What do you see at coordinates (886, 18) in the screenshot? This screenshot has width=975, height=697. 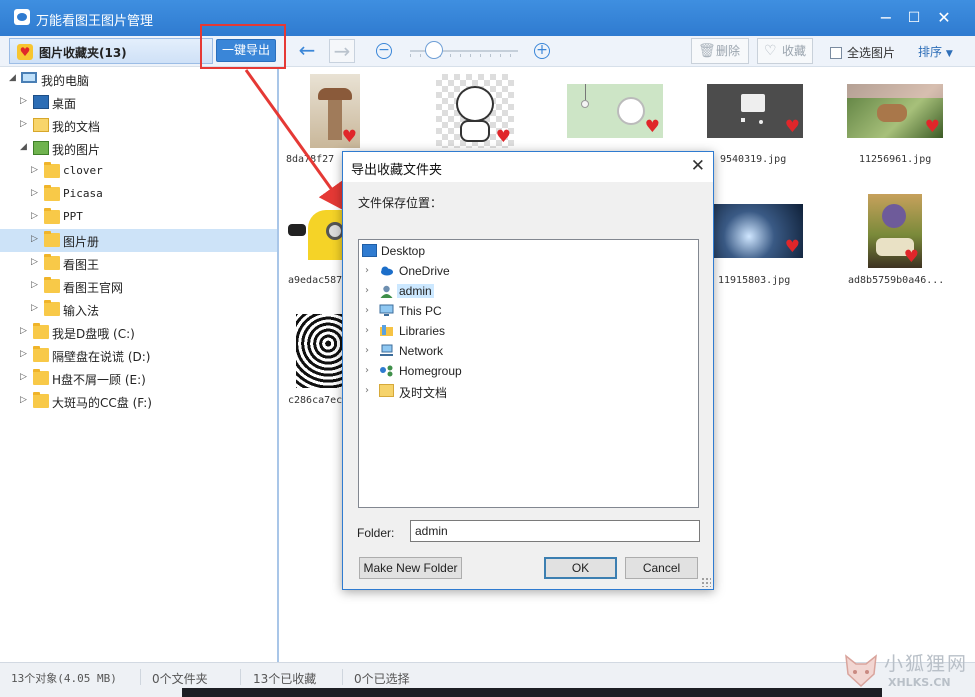 I see `minimize-button: −` at bounding box center [886, 18].